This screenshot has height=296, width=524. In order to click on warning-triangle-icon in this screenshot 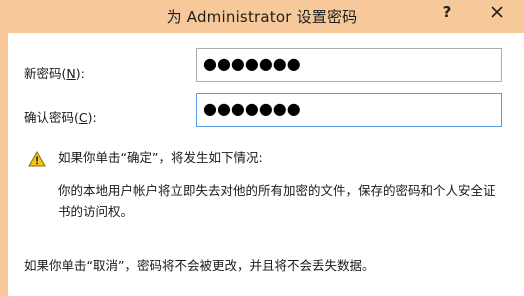, I will do `click(37, 159)`.